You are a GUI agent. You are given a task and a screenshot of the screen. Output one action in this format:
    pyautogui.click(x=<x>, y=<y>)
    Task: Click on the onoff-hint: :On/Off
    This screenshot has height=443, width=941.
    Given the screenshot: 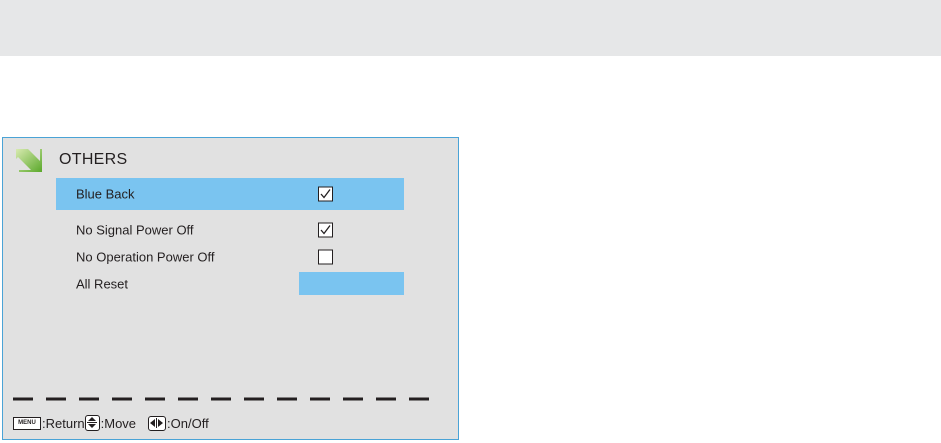 What is the action you would take?
    pyautogui.click(x=188, y=423)
    